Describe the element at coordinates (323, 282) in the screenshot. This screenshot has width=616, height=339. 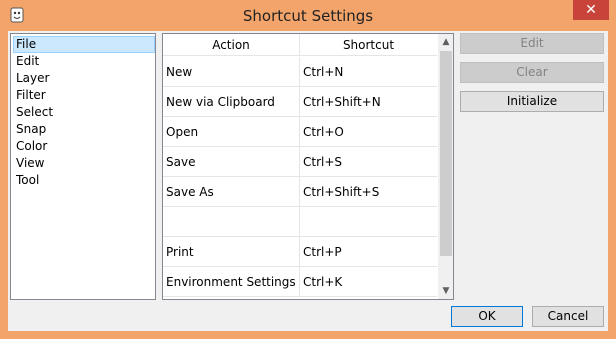
I see `shortcut-cell: Ctrl+K` at that location.